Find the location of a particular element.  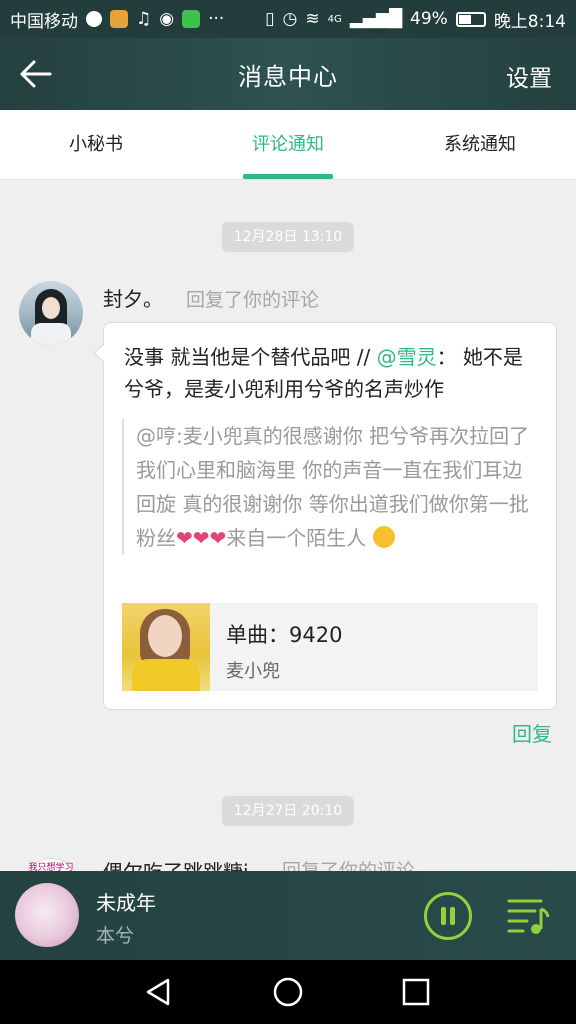

more-notifications-icon: ··· is located at coordinates (216, 19).